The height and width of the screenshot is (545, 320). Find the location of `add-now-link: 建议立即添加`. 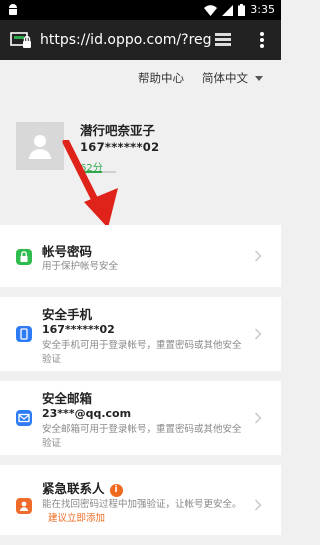

add-now-link: 建议立即添加 is located at coordinates (76, 518).